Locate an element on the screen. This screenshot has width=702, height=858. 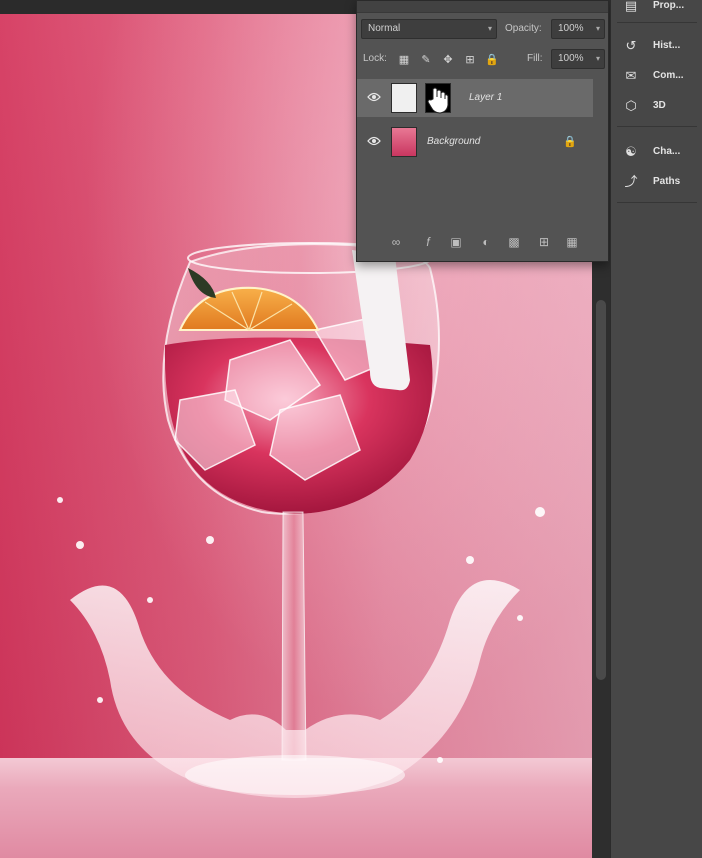
layers-panel-header is located at coordinates (482, 7).